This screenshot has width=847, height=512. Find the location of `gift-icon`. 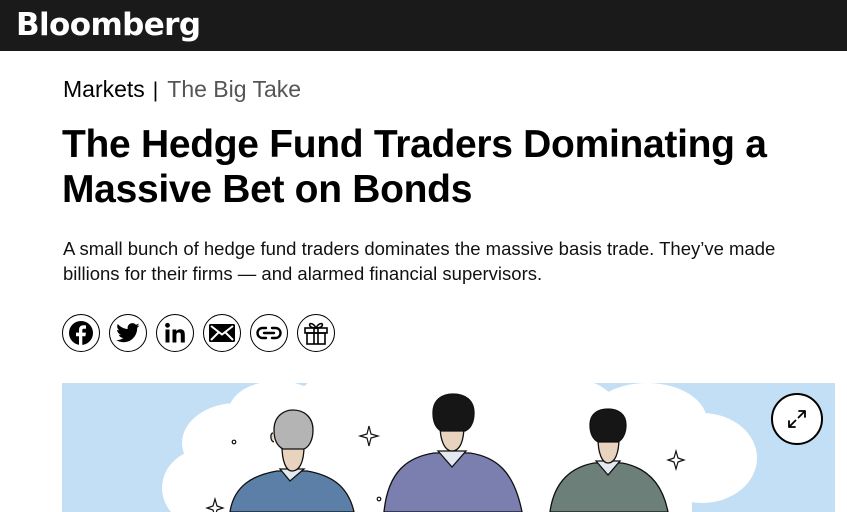

gift-icon is located at coordinates (316, 333).